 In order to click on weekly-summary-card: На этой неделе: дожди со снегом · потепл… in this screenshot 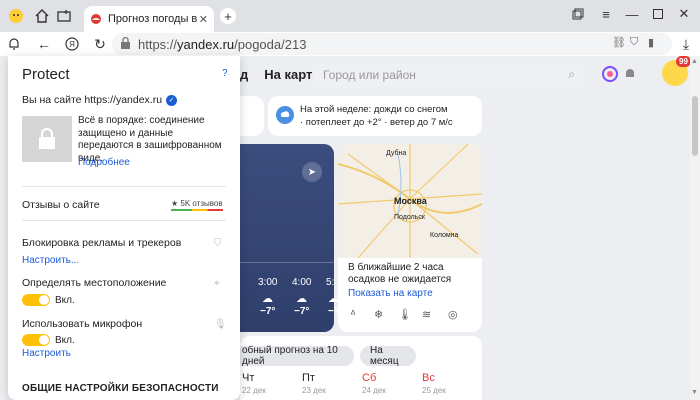, I will do `click(375, 116)`.